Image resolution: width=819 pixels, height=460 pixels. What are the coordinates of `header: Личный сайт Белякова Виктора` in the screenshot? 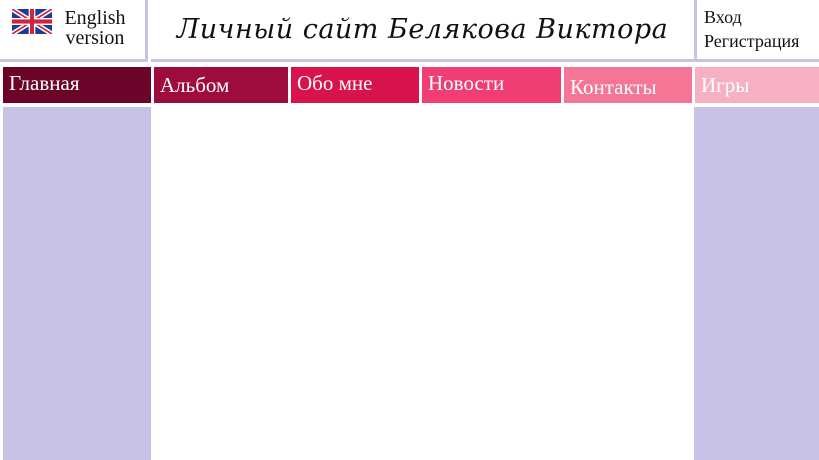 It's located at (422, 31).